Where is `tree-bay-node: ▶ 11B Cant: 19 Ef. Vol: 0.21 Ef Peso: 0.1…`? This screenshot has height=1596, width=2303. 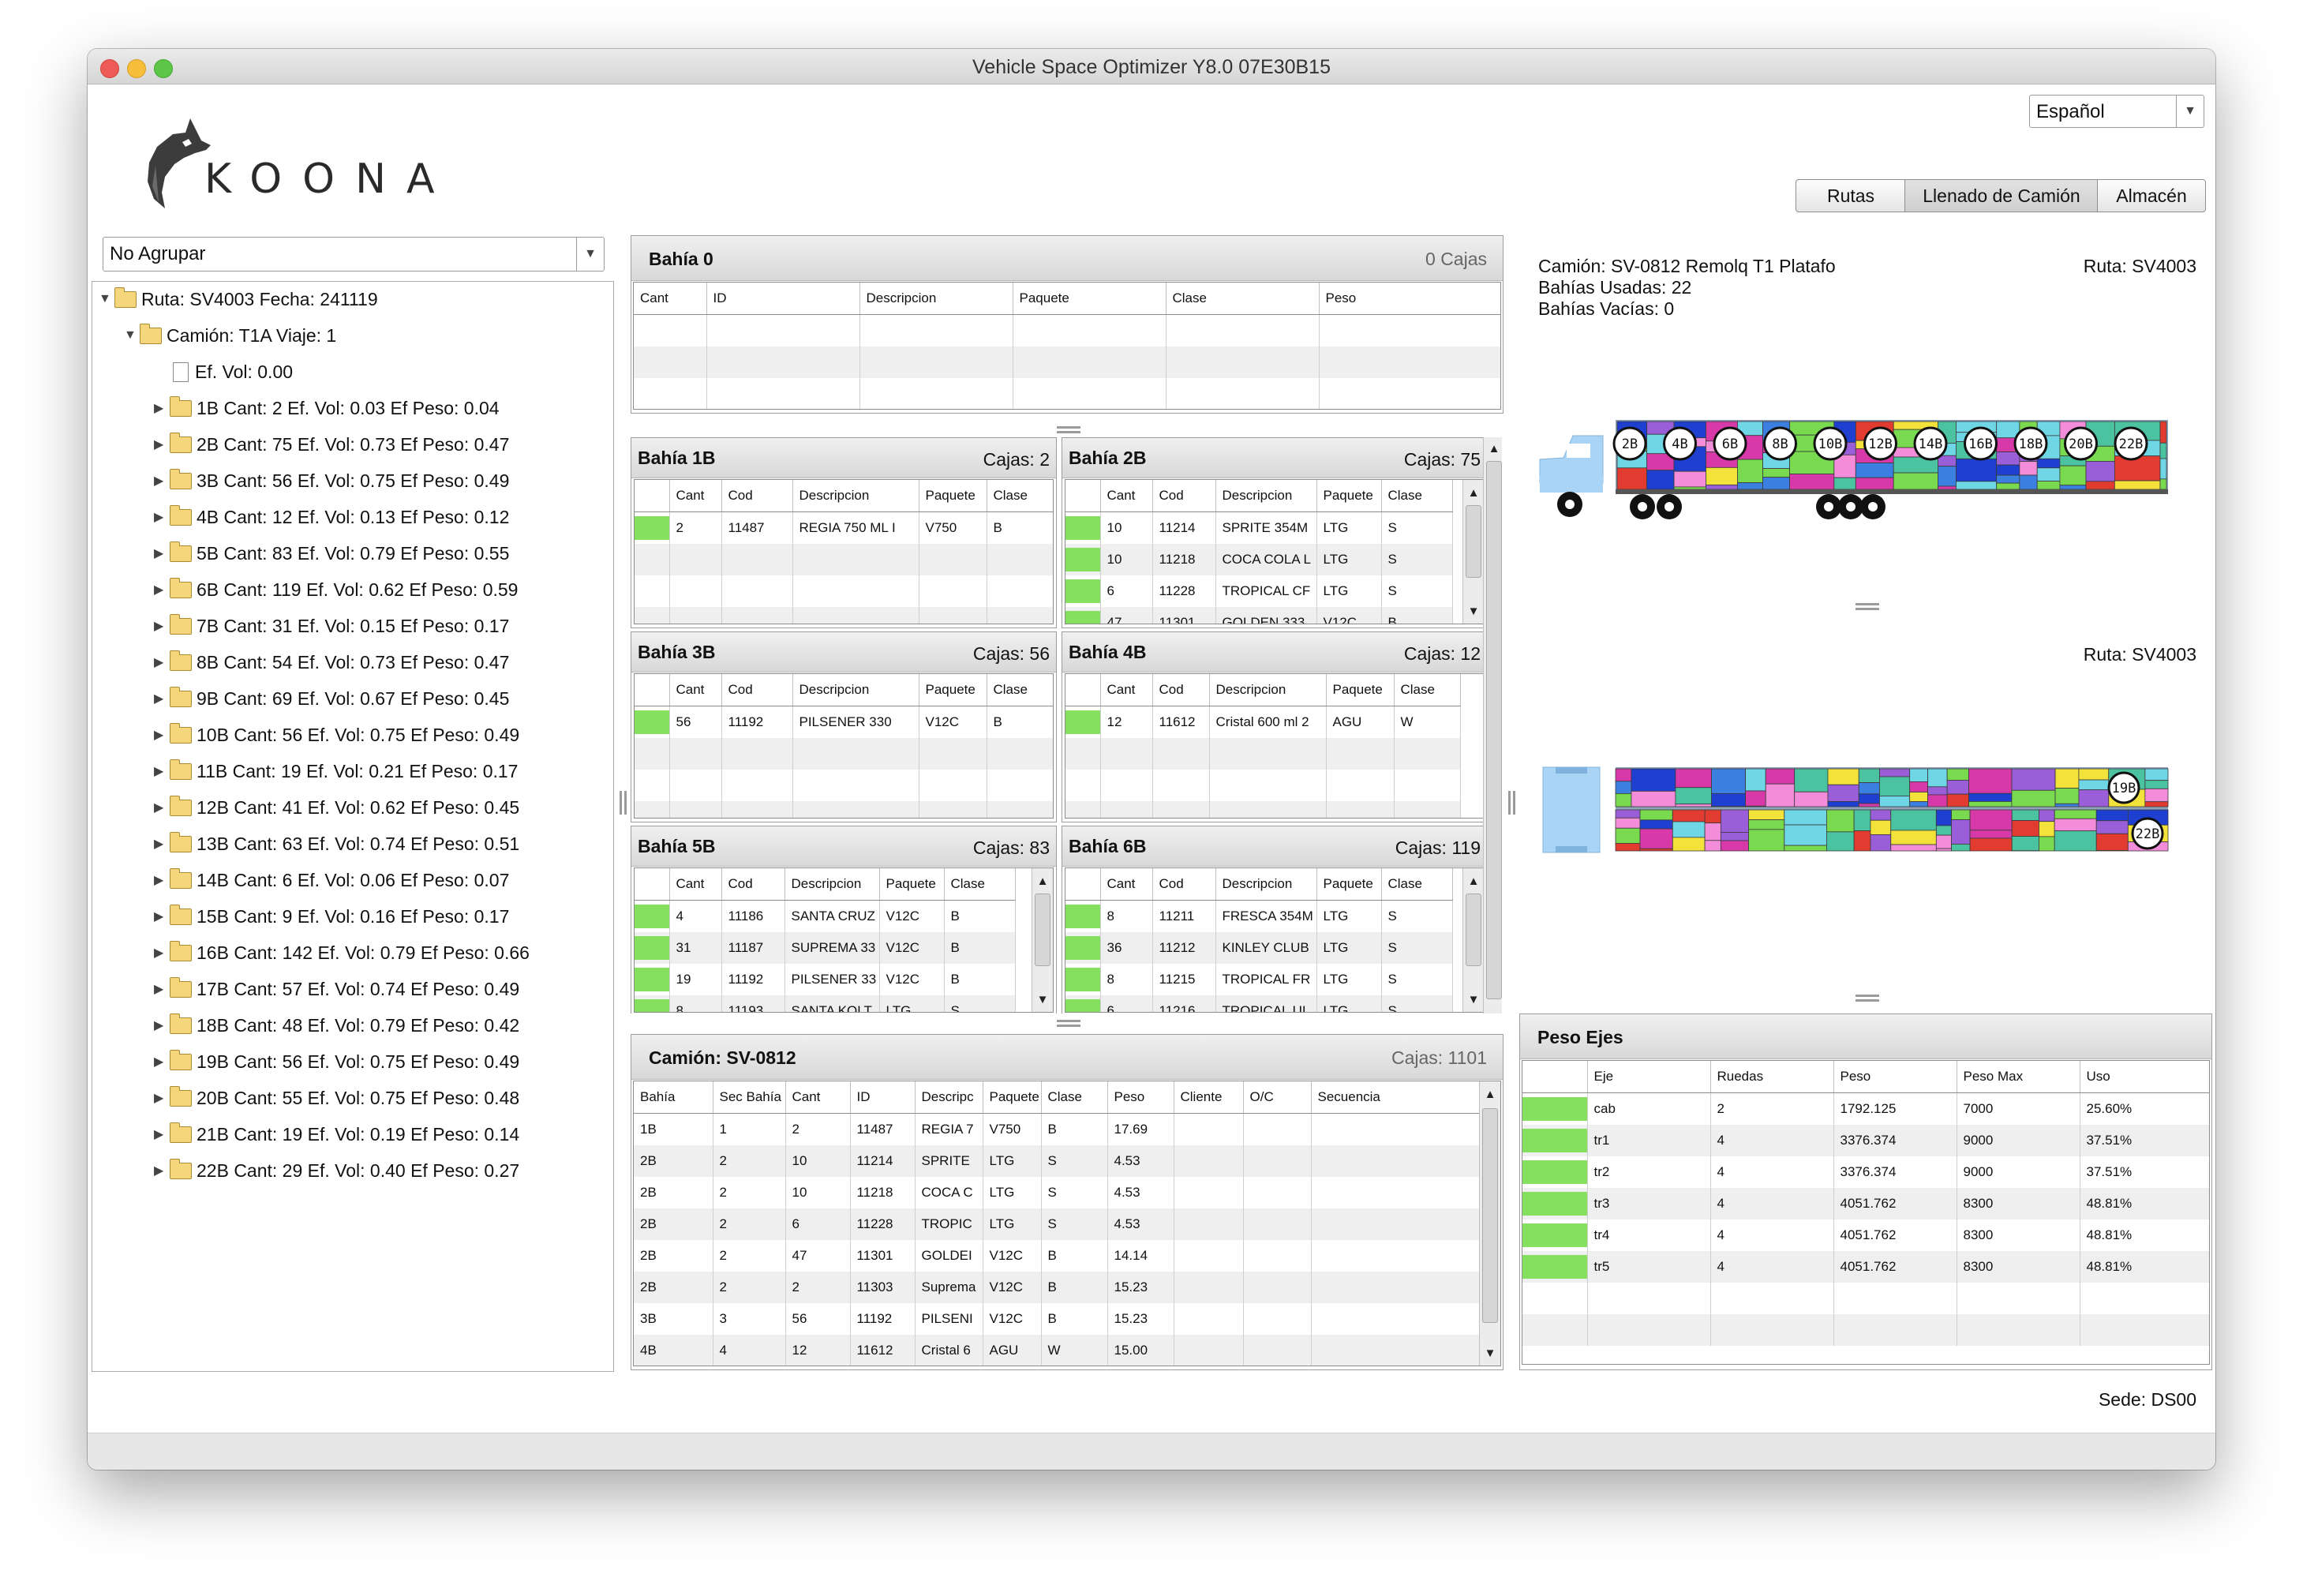
tree-bay-node: ▶ 11B Cant: 19 Ef. Vol: 0.21 Ef Peso: 0.1… is located at coordinates (336, 771).